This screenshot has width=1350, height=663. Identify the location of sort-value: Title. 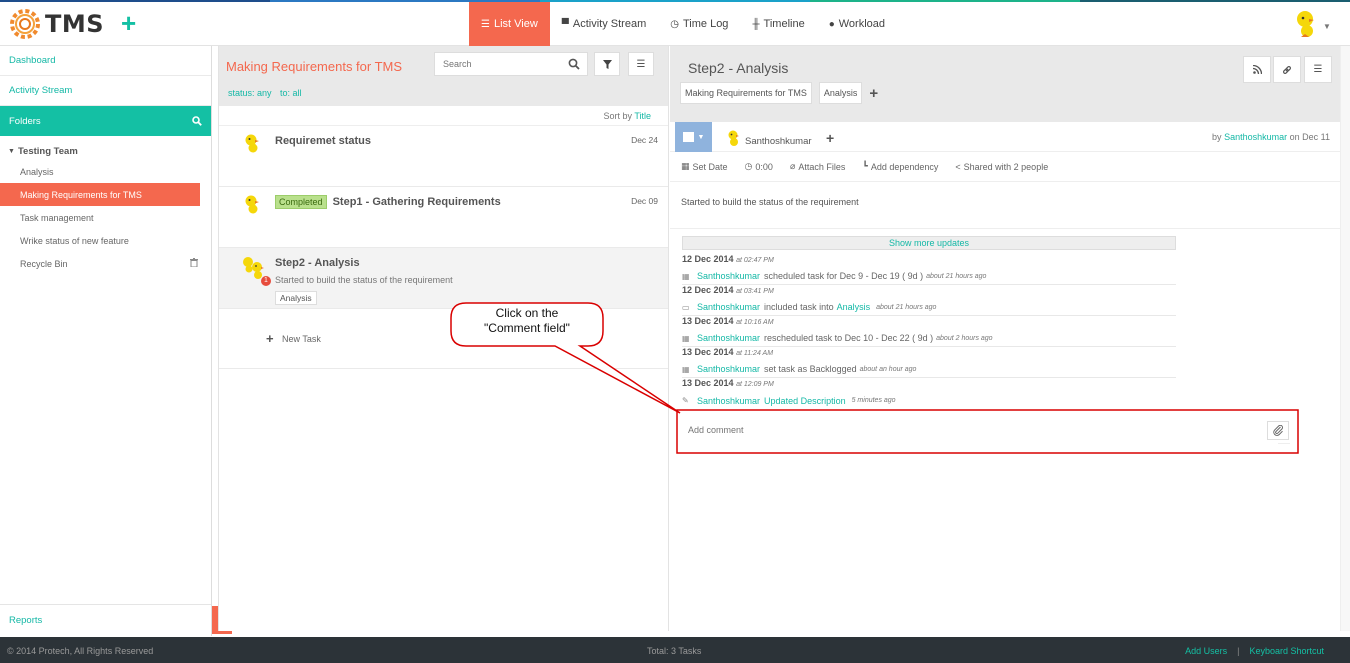
(642, 116).